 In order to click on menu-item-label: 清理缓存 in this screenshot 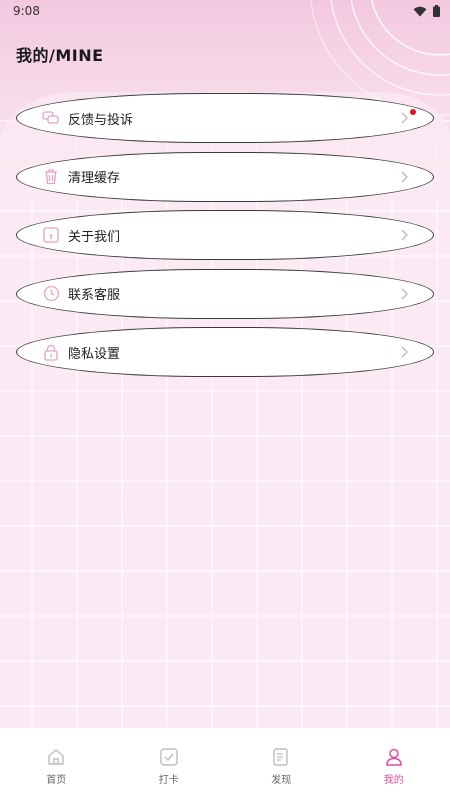, I will do `click(94, 178)`.